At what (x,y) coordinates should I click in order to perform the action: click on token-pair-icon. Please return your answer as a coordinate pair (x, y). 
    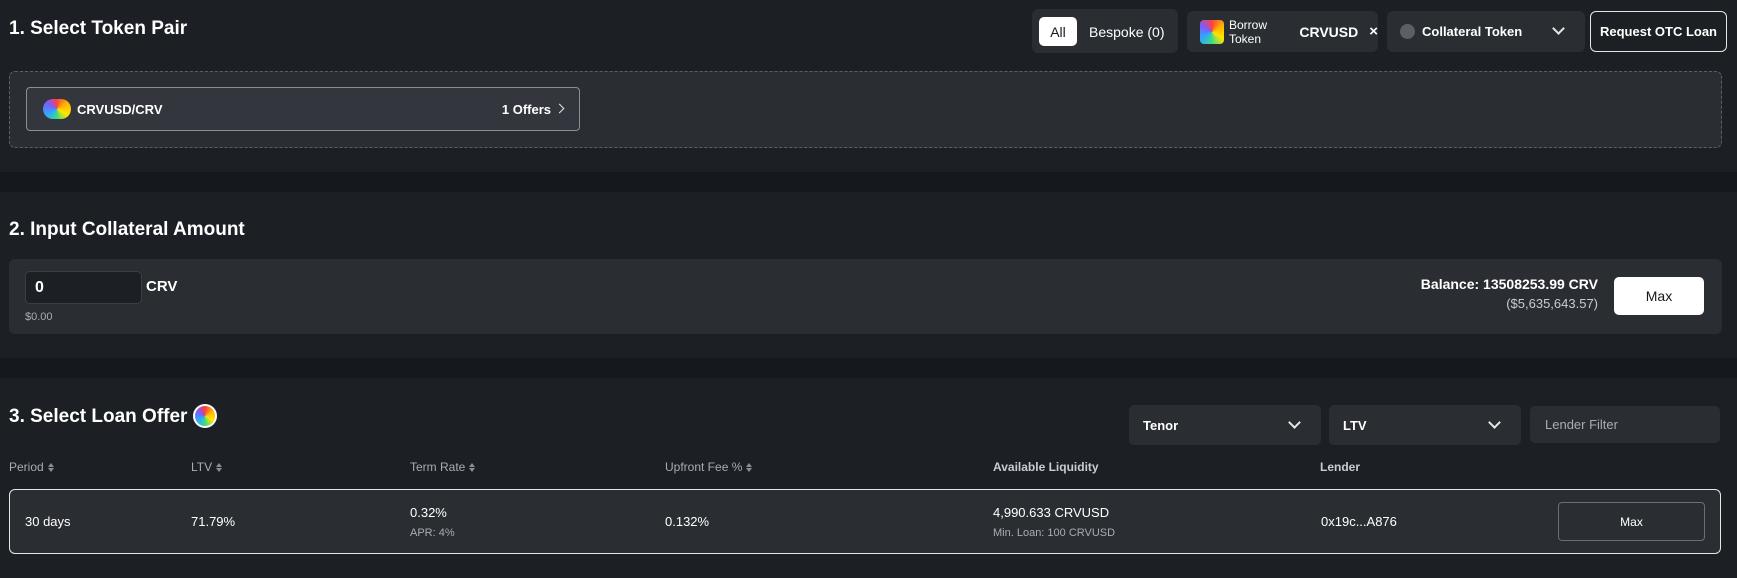
    Looking at the image, I should click on (57, 109).